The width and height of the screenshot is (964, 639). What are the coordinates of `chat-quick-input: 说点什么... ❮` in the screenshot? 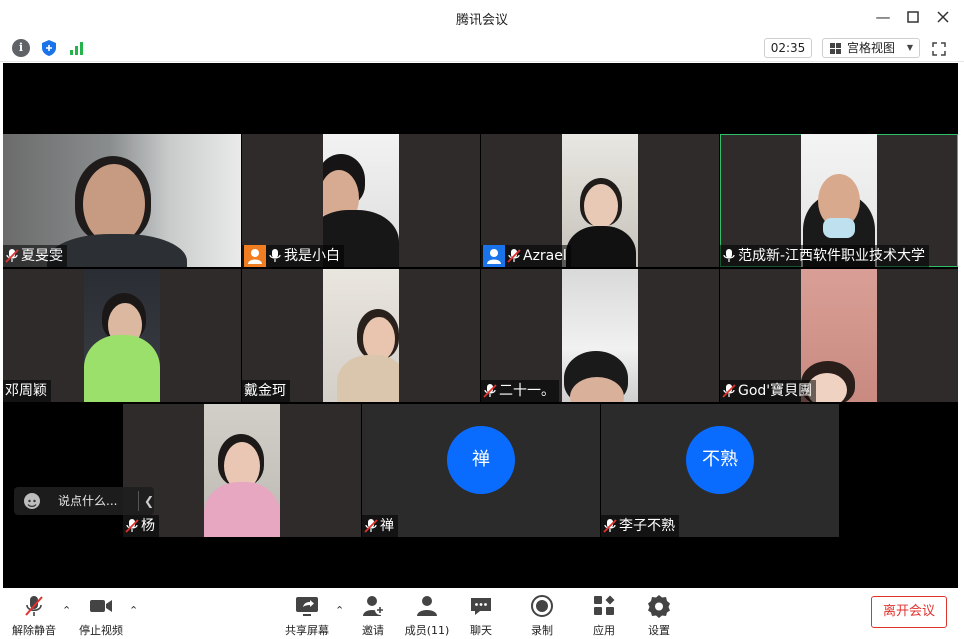 It's located at (84, 501).